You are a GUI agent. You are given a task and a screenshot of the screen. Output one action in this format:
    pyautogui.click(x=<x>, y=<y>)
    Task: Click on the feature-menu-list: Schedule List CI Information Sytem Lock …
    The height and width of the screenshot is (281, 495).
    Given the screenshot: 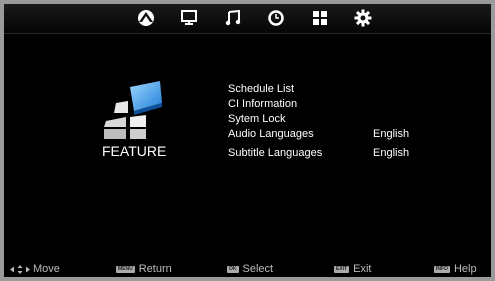 What is the action you would take?
    pyautogui.click(x=343, y=121)
    